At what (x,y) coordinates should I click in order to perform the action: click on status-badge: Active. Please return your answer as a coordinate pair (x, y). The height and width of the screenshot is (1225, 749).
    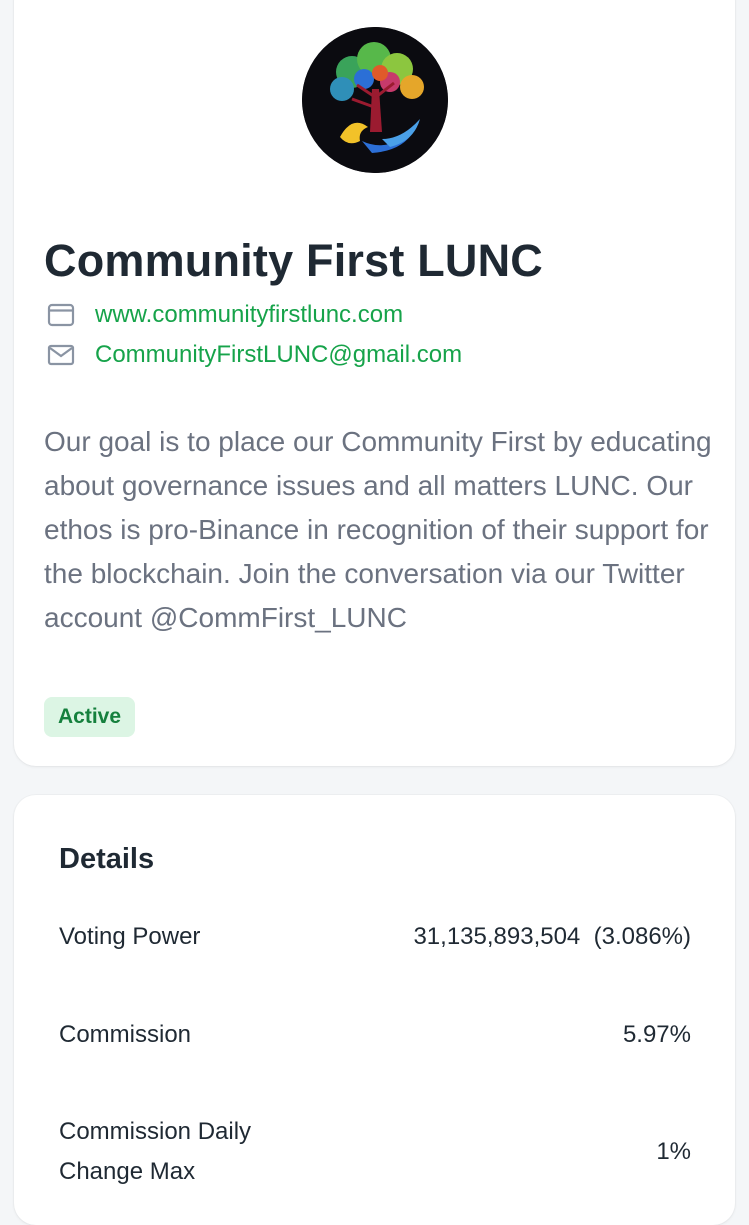
    Looking at the image, I should click on (90, 717).